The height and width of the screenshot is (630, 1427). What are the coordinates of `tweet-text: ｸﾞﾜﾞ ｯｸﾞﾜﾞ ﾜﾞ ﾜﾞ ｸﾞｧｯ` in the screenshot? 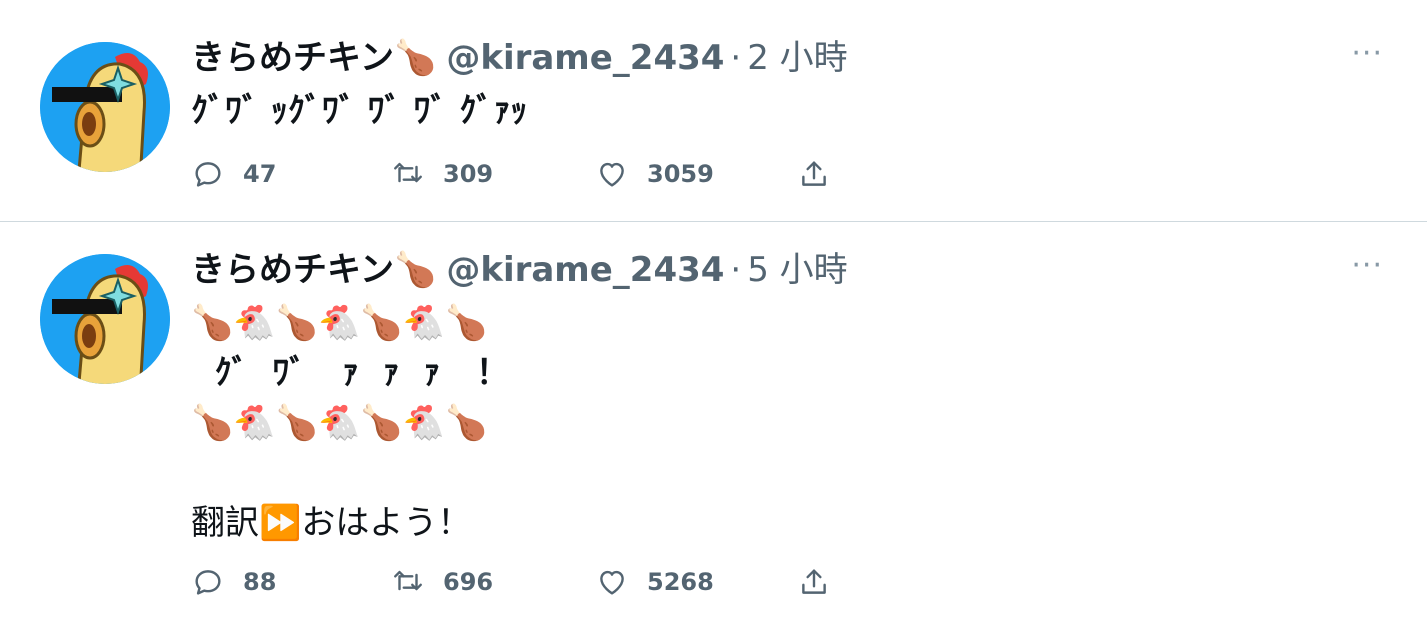 It's located at (359, 111).